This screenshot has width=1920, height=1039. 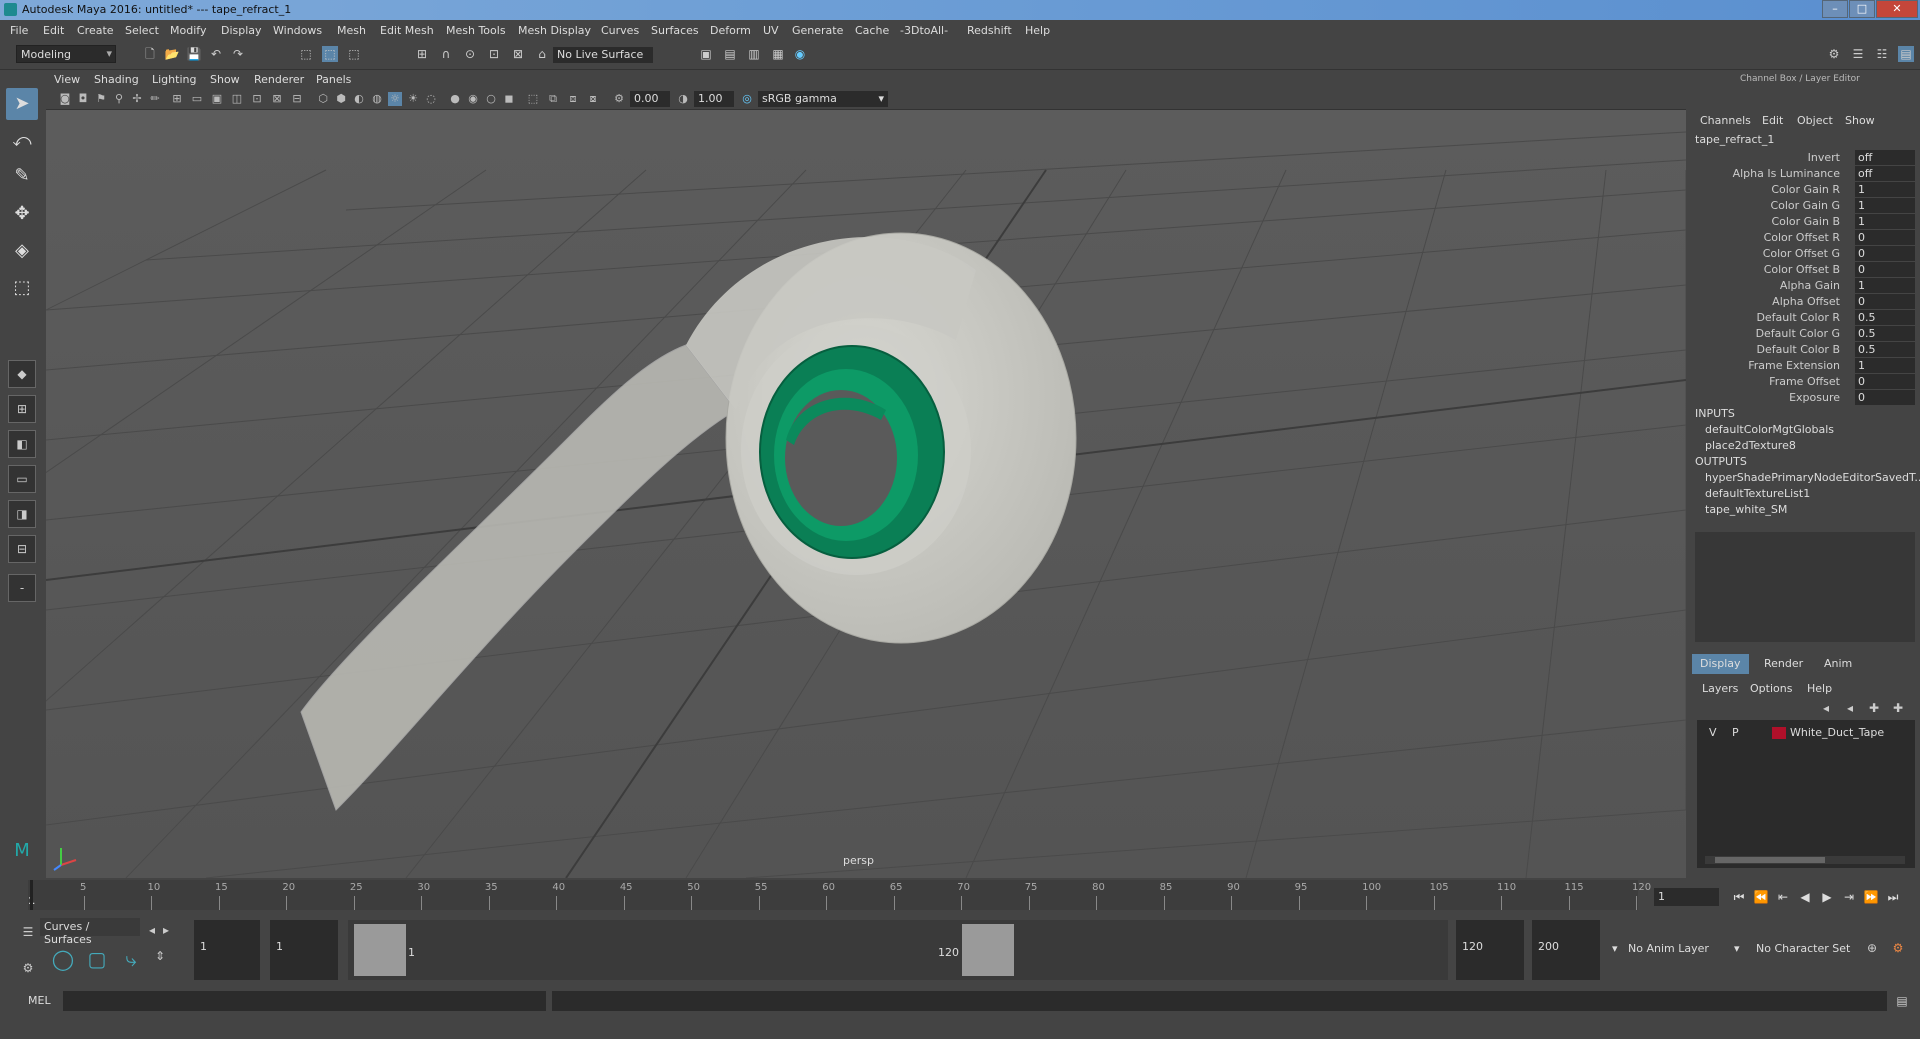 What do you see at coordinates (1850, 708) in the screenshot?
I see `move-layer-down-icon: ◂` at bounding box center [1850, 708].